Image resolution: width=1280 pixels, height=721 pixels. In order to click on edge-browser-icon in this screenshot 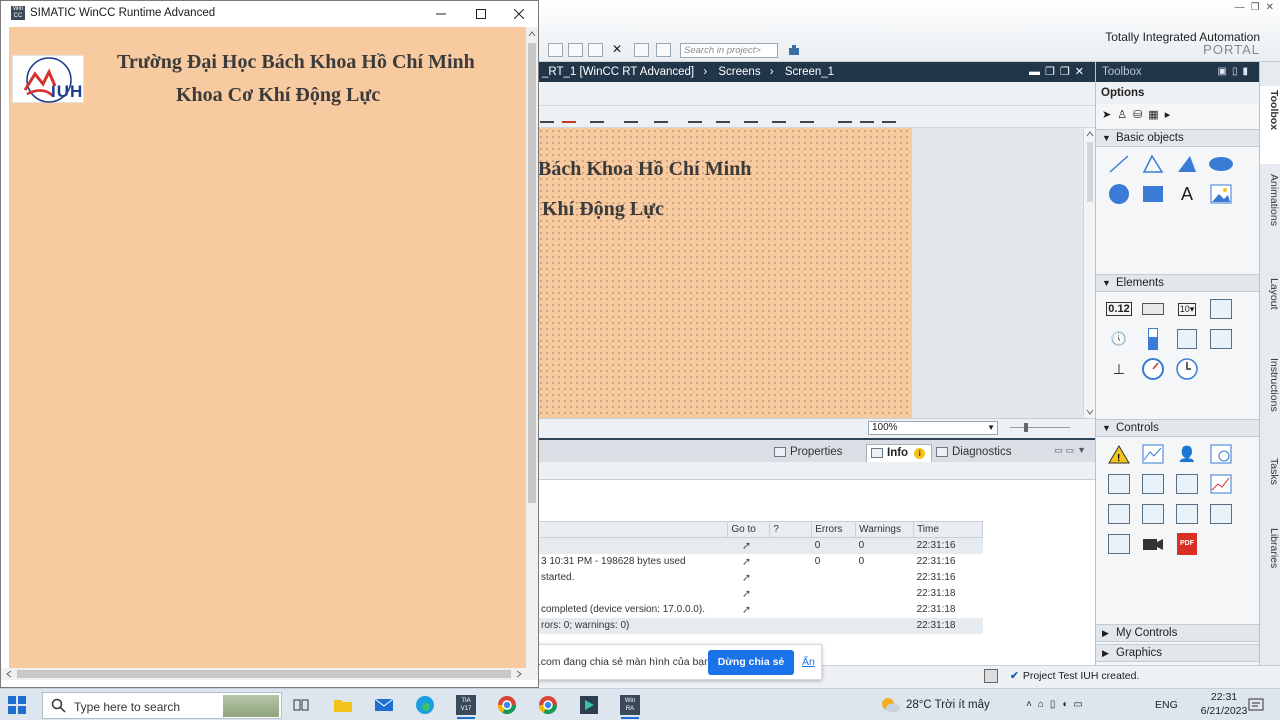, I will do `click(425, 705)`.